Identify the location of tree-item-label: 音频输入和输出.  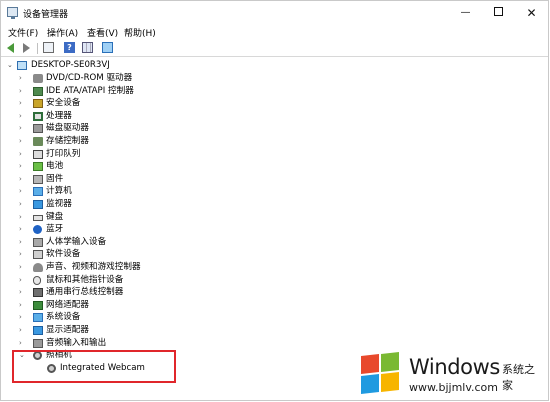
(76, 342).